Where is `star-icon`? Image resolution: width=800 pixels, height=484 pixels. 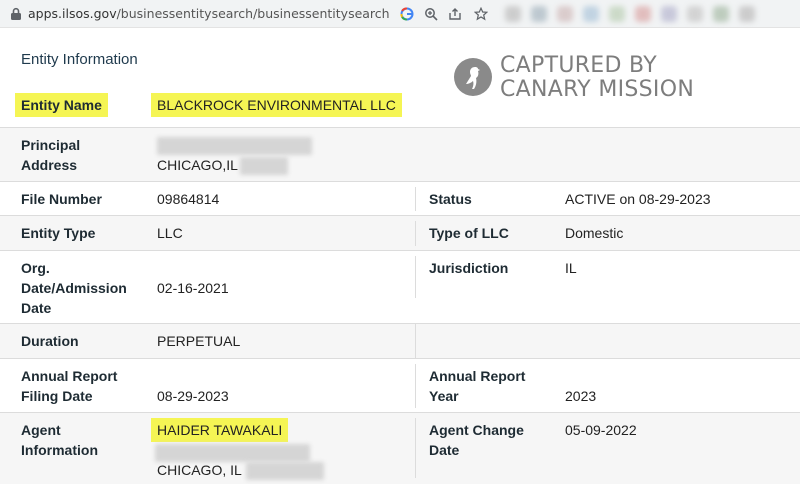 star-icon is located at coordinates (481, 14).